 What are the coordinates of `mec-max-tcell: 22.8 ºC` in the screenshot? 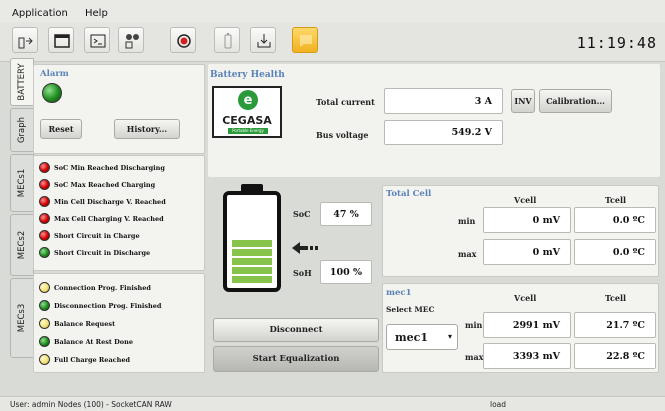 It's located at (615, 356).